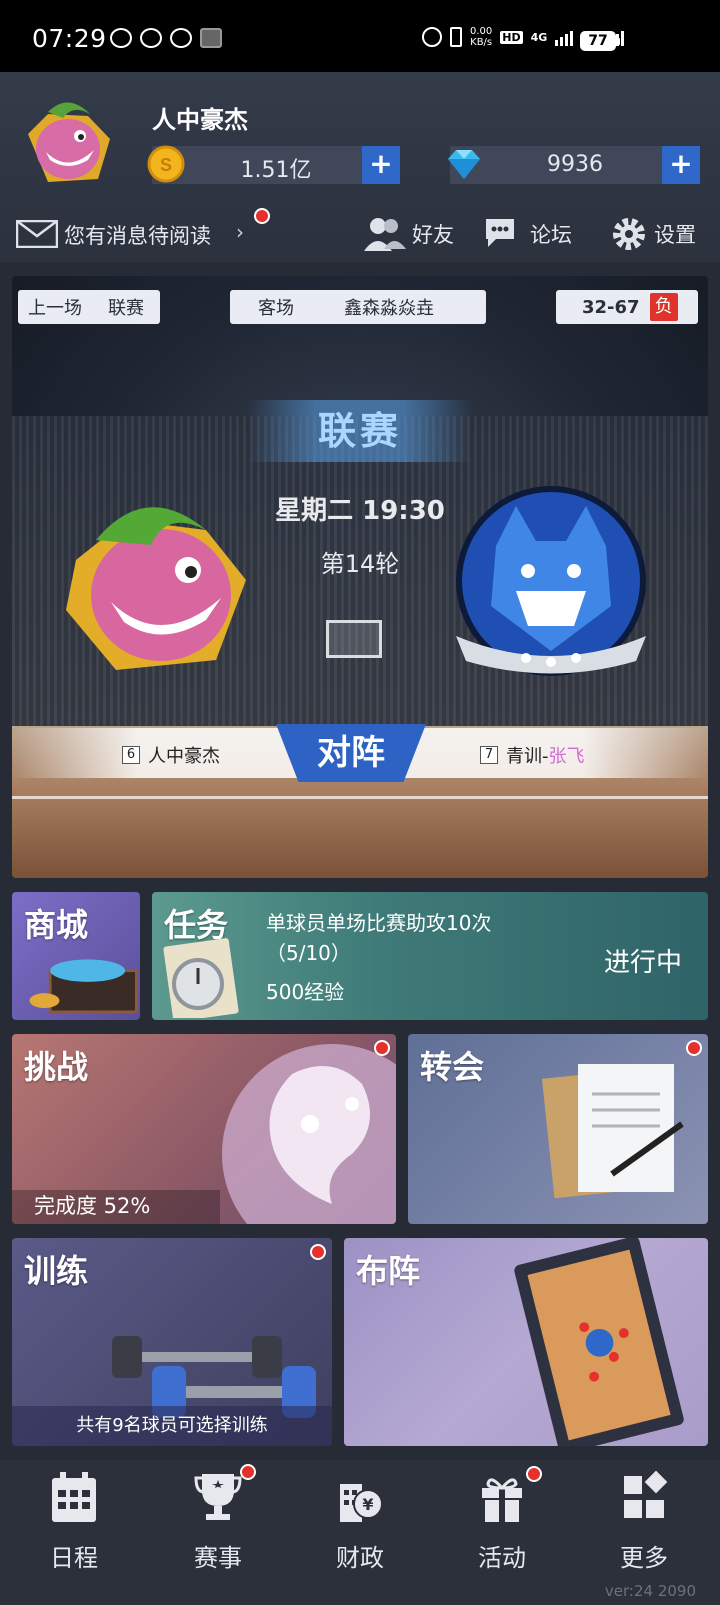 The image size is (720, 1605). I want to click on svg-text: S, so click(166, 165).